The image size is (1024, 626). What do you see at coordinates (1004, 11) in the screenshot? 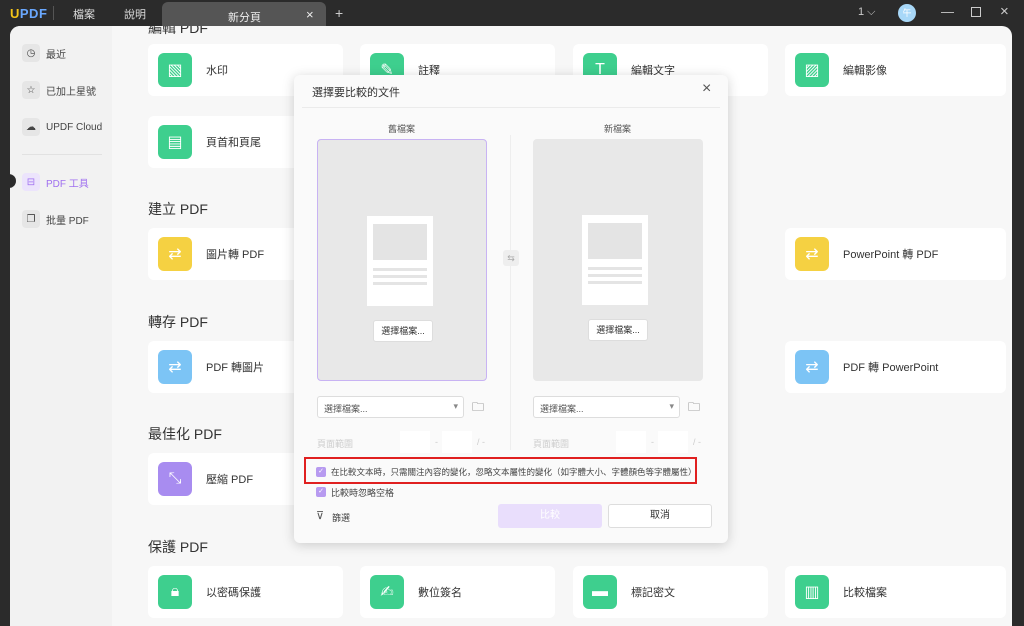
I see `close-window-icon: ×` at bounding box center [1004, 11].